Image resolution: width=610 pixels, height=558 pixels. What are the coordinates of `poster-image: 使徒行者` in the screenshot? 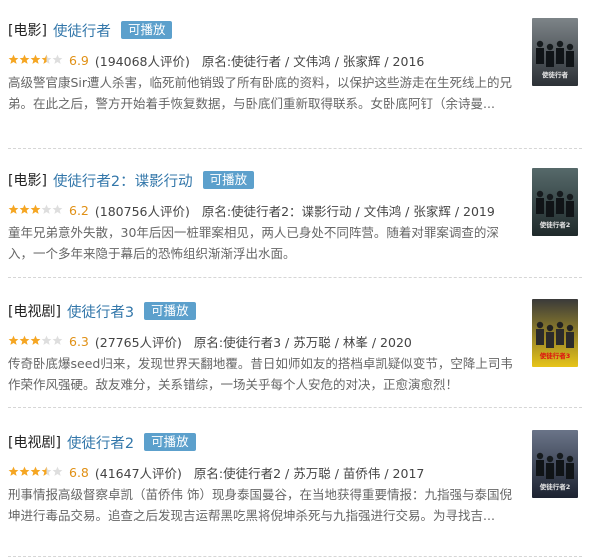 It's located at (555, 52).